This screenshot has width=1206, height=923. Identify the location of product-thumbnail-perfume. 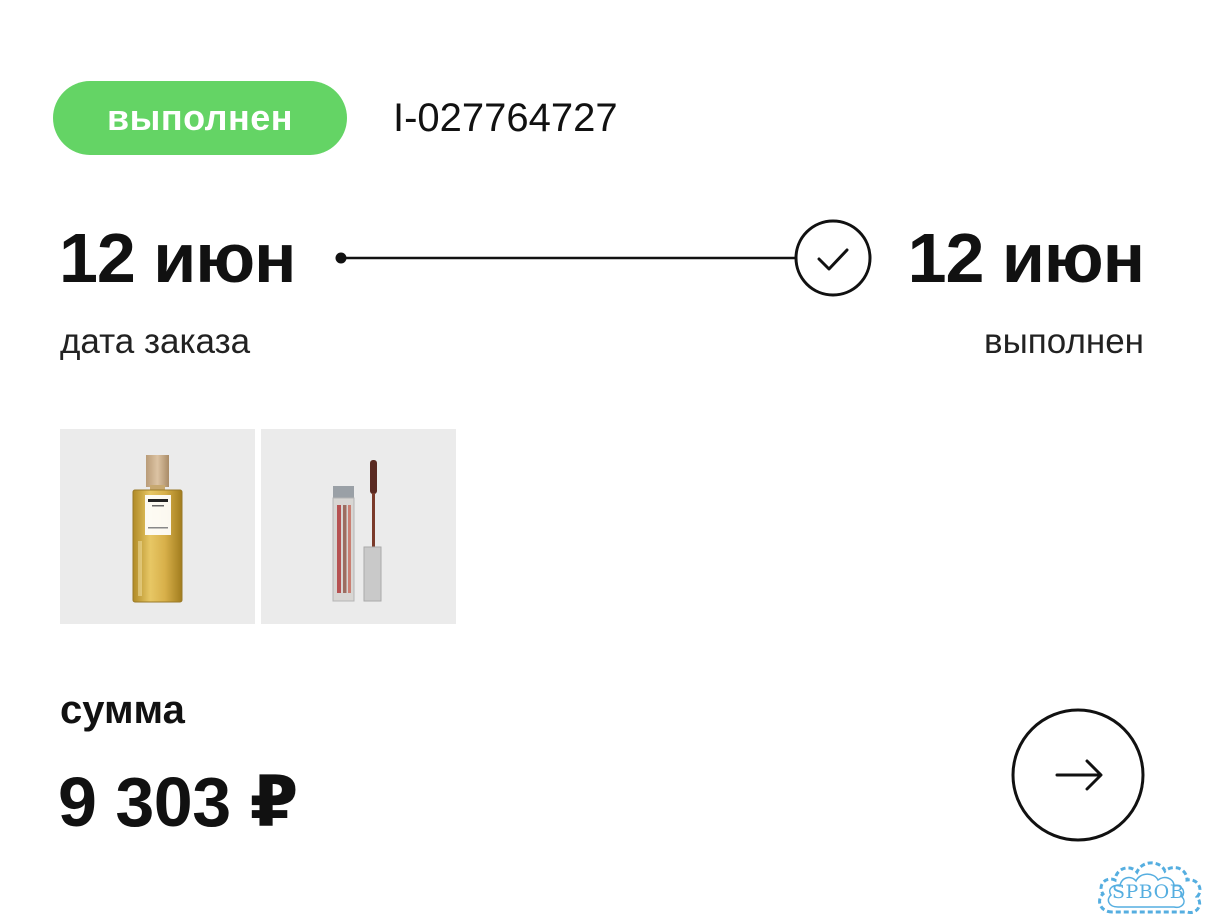
(157, 526).